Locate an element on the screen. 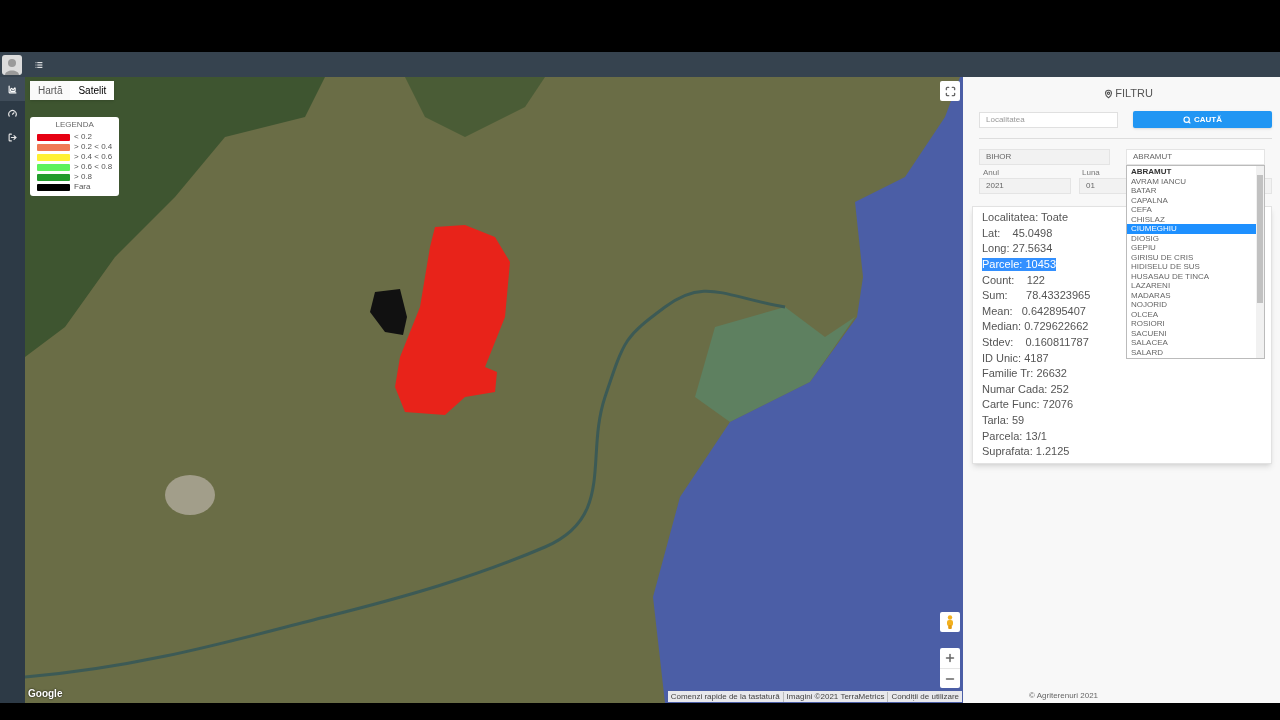 The image size is (1280, 720). dropdown-option: SALACEA is located at coordinates (1191, 343).